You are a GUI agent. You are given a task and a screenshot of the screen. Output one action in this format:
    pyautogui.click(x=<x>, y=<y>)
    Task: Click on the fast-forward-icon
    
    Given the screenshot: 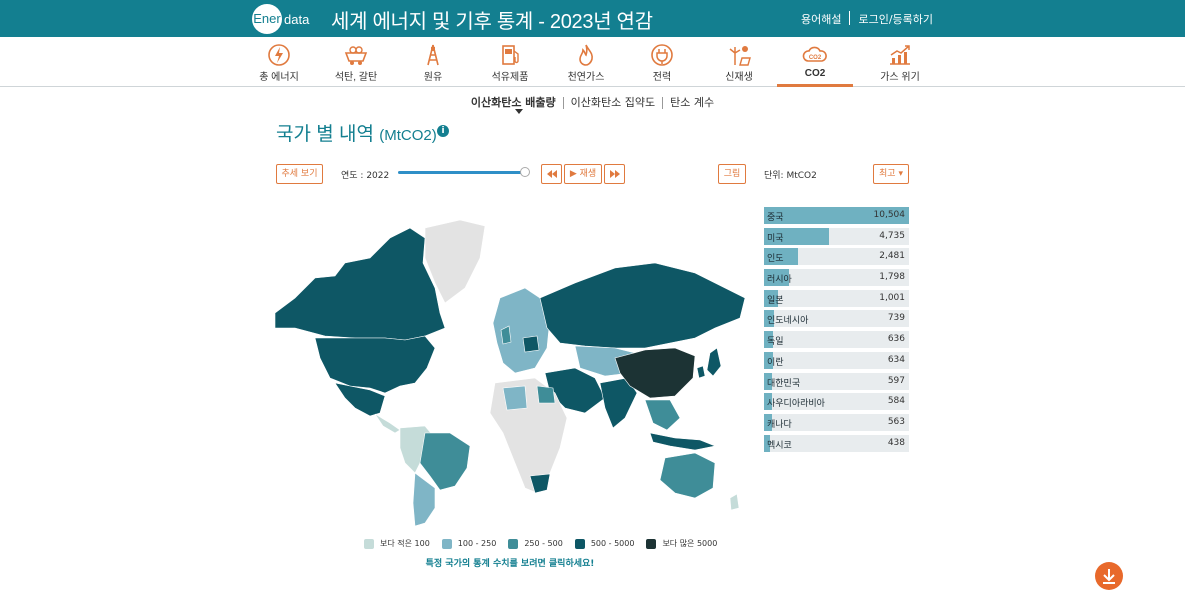 What is the action you would take?
    pyautogui.click(x=614, y=174)
    